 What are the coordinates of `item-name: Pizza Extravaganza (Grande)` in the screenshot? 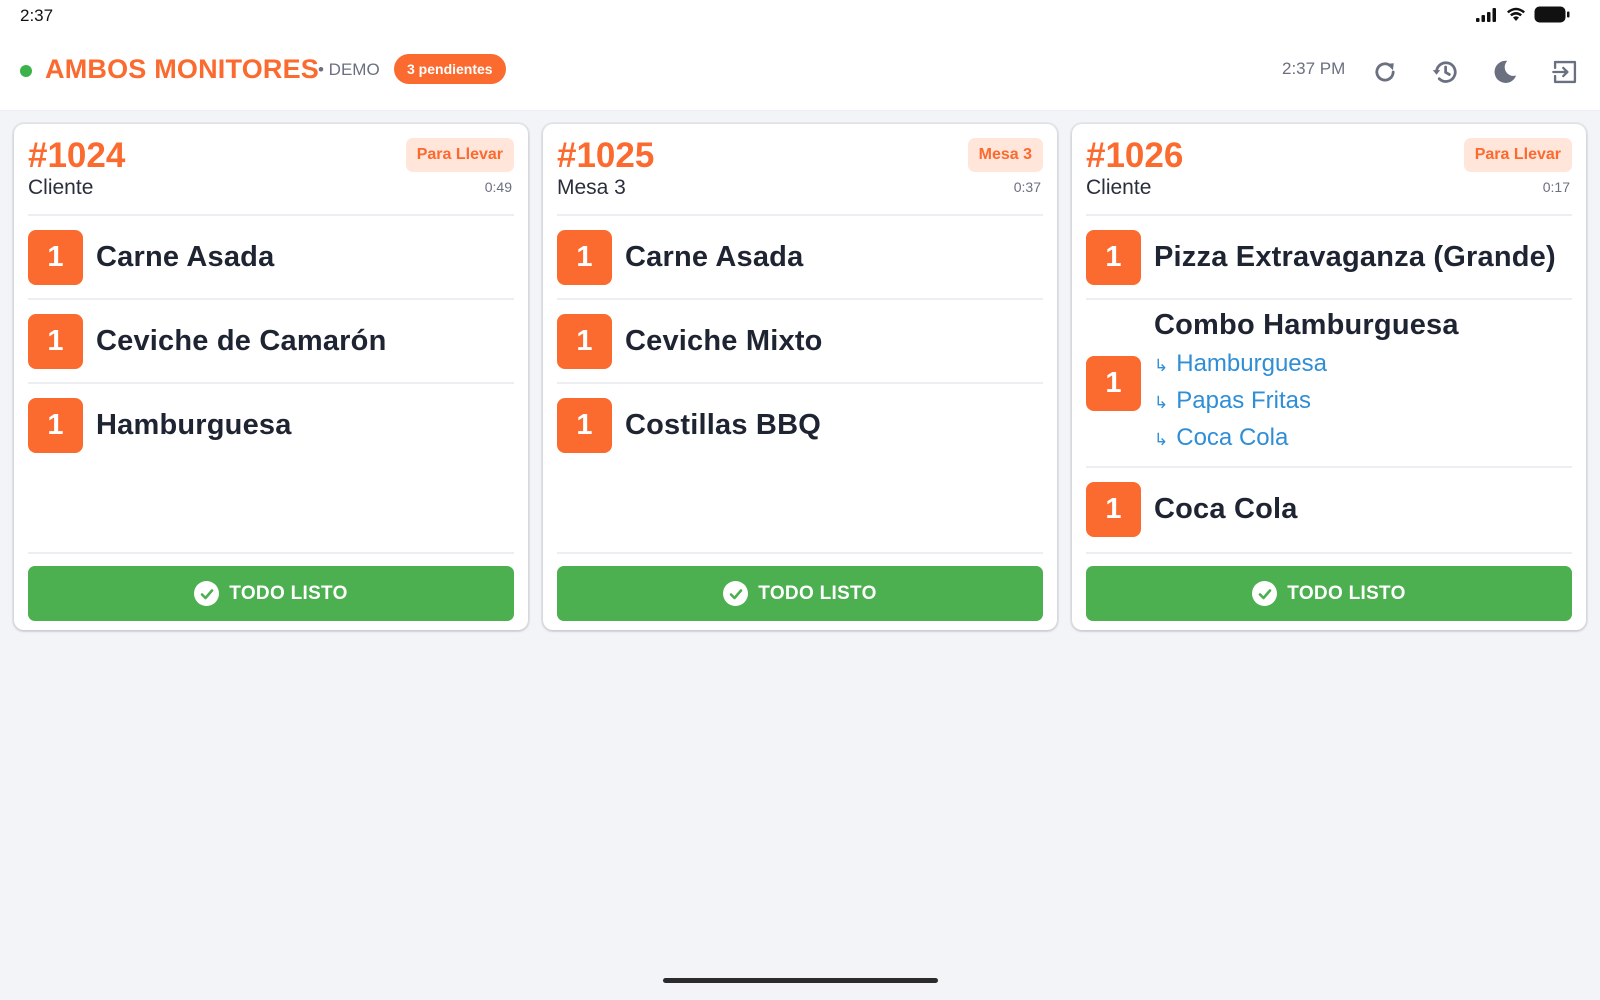 It's located at (1355, 256).